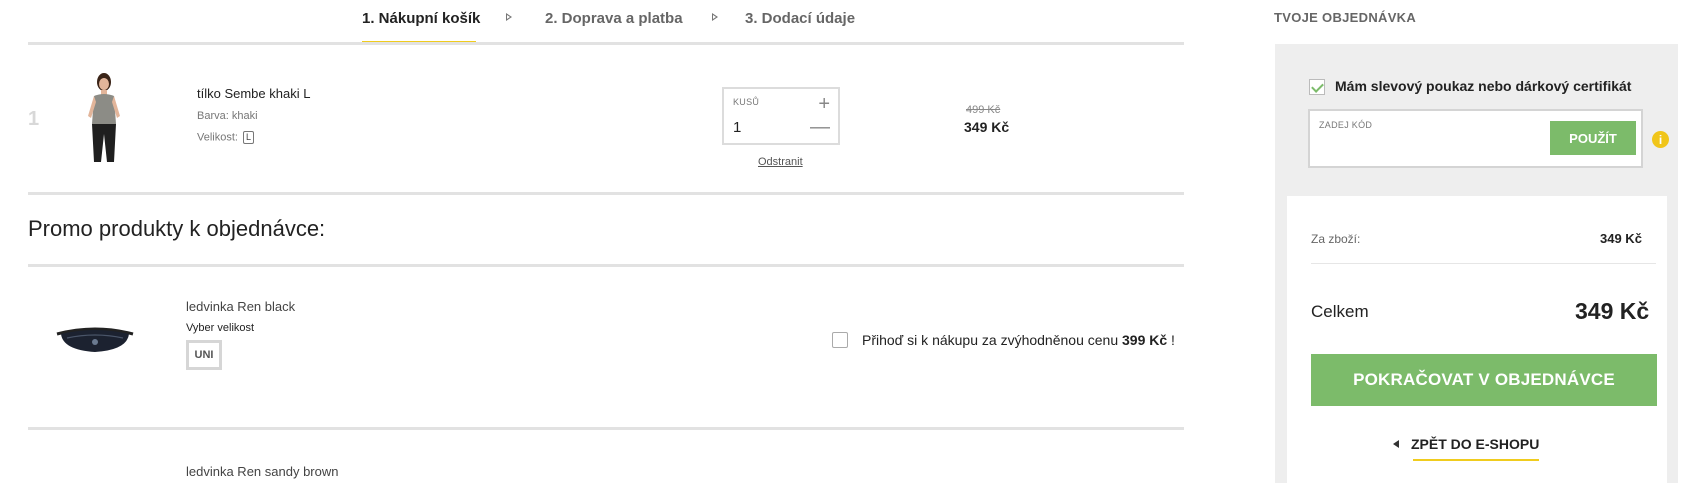 Image resolution: width=1696 pixels, height=483 pixels. What do you see at coordinates (1171, 340) in the screenshot?
I see `promo-offer-suffix: !` at bounding box center [1171, 340].